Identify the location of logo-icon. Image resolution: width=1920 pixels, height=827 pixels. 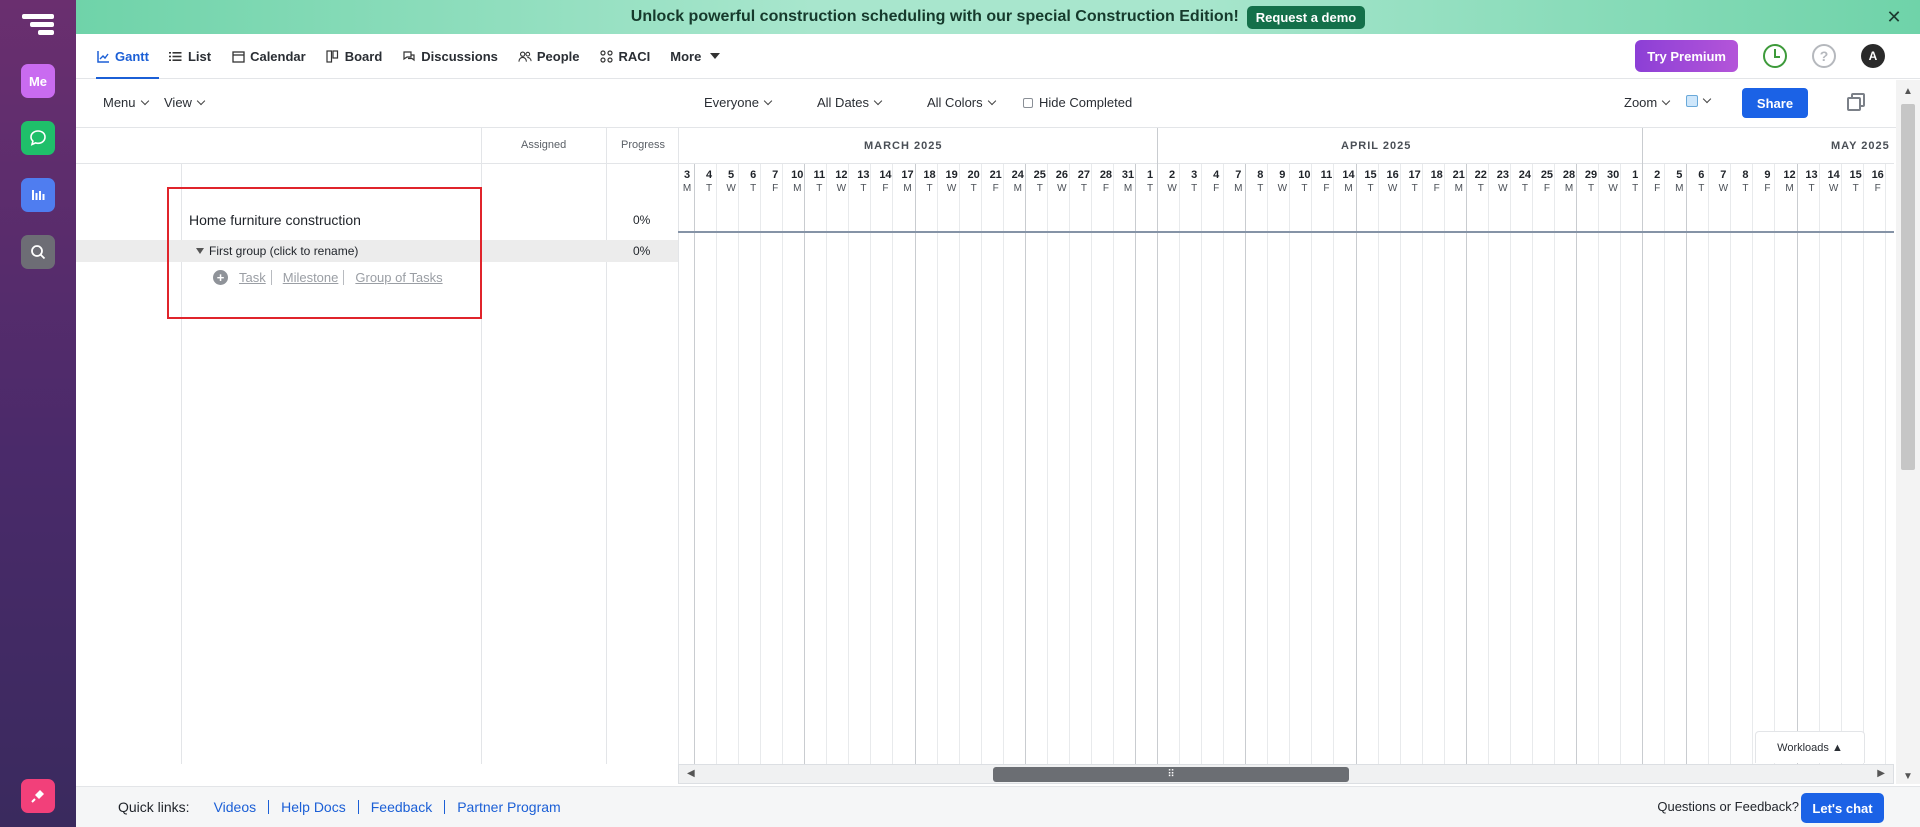
(38, 26).